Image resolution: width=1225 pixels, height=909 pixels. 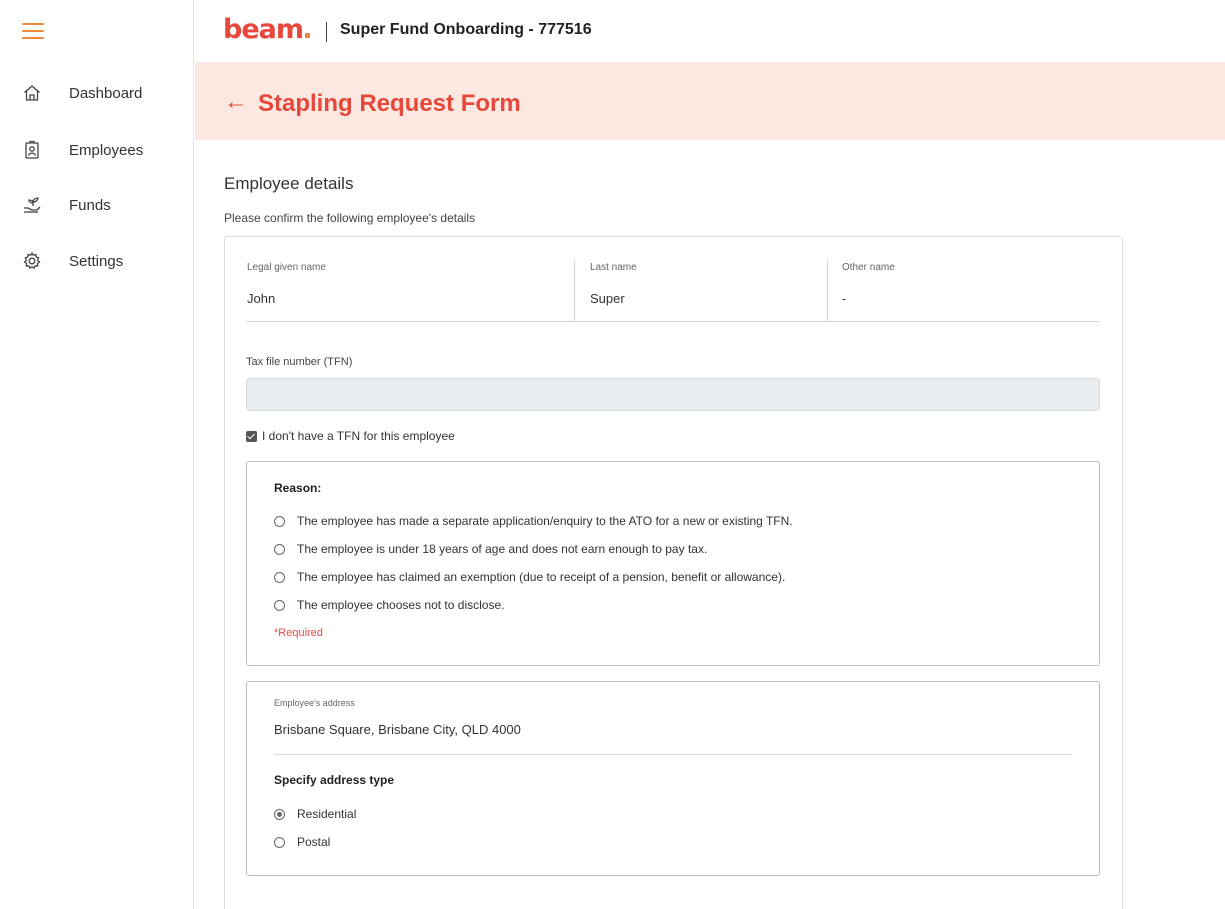 I want to click on no-tfn-checkbox, so click(x=251, y=436).